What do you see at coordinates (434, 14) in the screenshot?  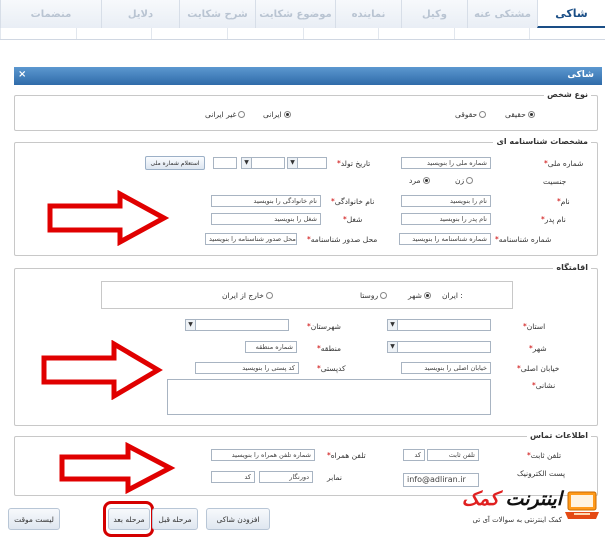 I see `tab-lawyer: وکیل` at bounding box center [434, 14].